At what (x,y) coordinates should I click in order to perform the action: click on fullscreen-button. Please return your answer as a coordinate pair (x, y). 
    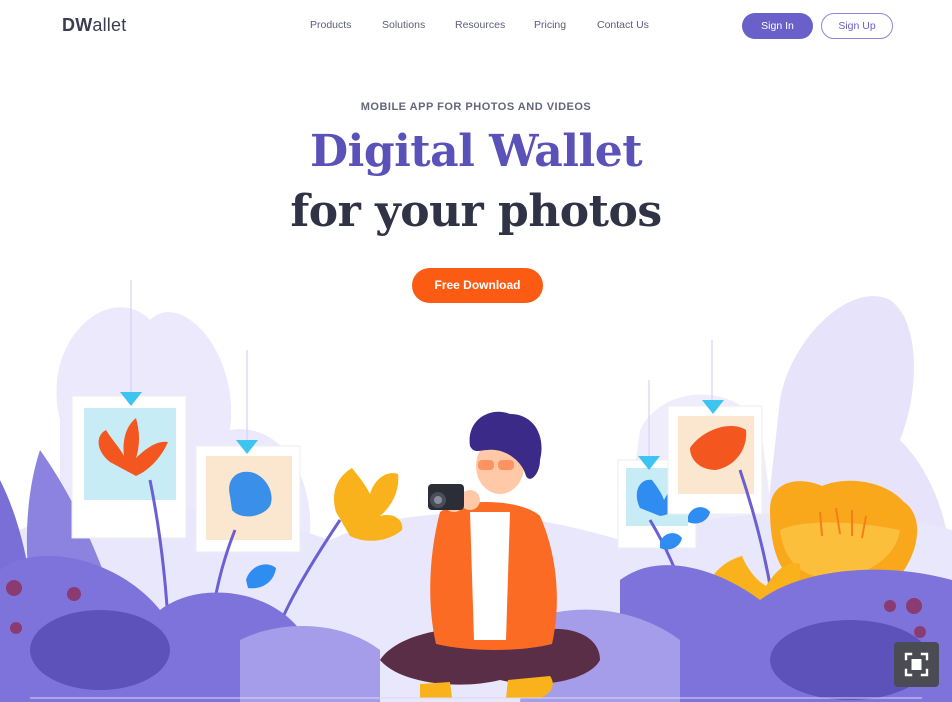
    Looking at the image, I should click on (916, 664).